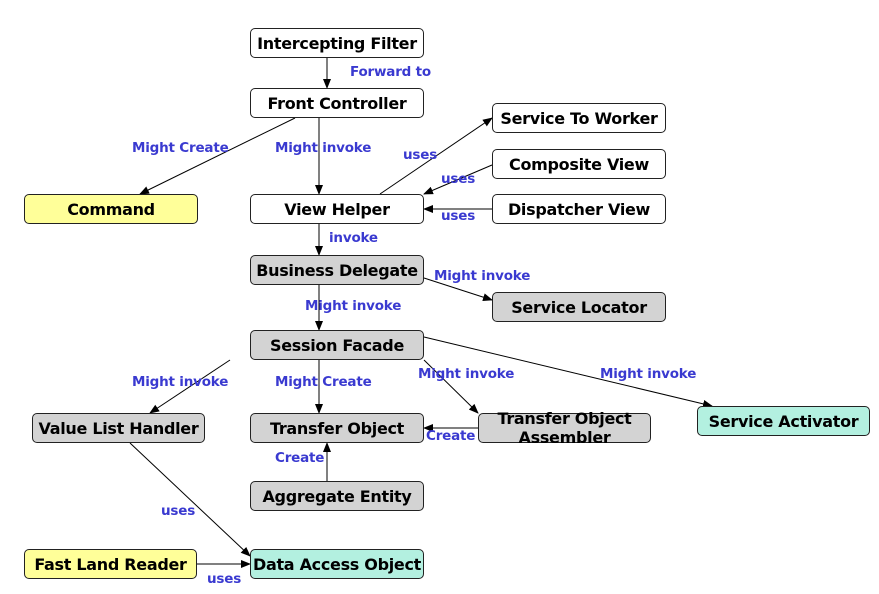 This screenshot has width=879, height=594. I want to click on node-intercepting-filter: Intercepting Filter, so click(337, 43).